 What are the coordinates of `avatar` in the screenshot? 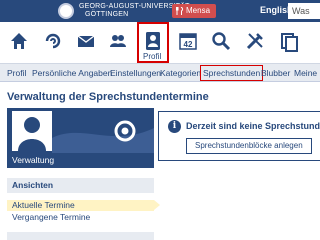 It's located at (32, 131).